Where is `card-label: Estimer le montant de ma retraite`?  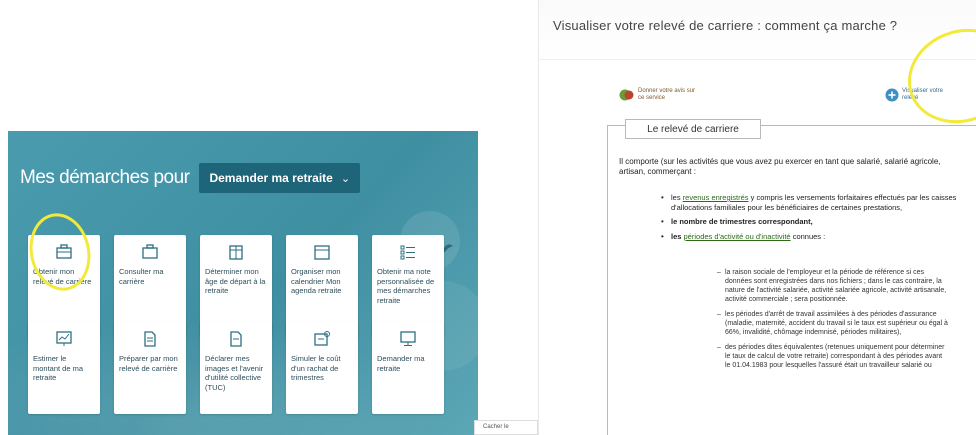 card-label: Estimer le montant de ma retraite is located at coordinates (58, 368).